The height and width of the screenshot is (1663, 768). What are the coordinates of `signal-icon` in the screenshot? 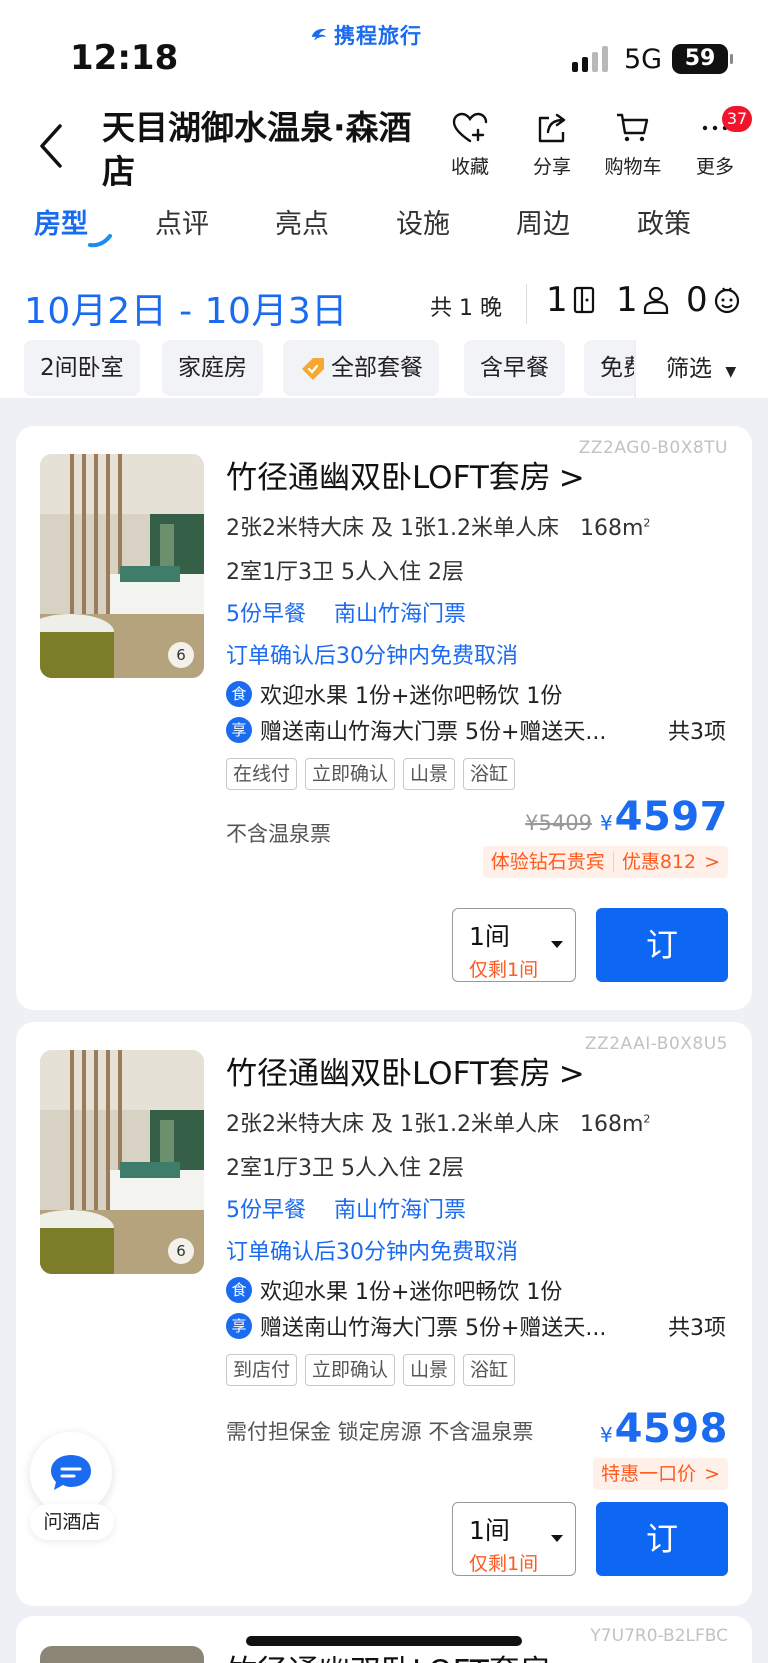 It's located at (590, 59).